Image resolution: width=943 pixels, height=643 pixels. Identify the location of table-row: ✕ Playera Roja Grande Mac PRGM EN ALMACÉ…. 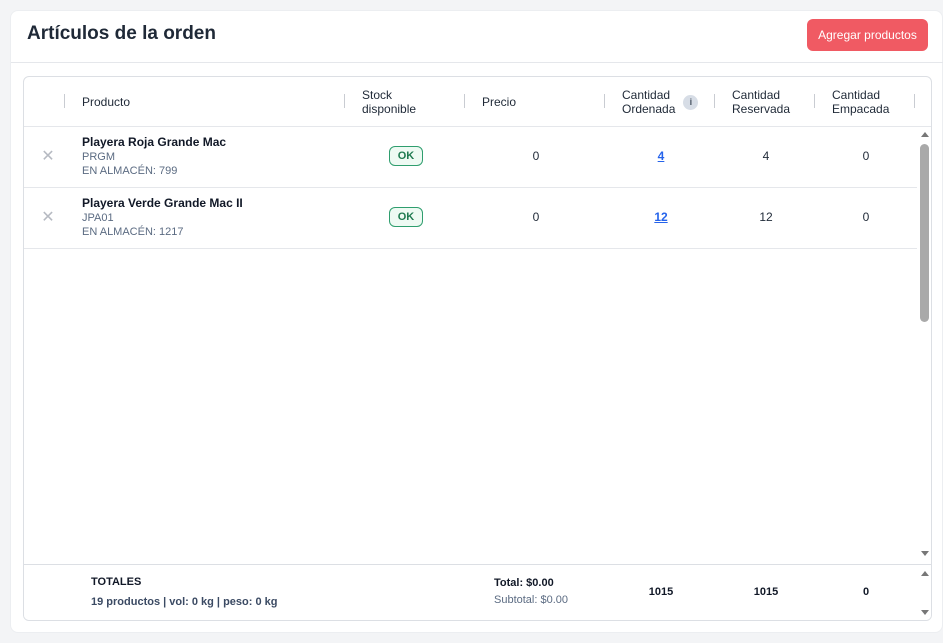
(470, 157).